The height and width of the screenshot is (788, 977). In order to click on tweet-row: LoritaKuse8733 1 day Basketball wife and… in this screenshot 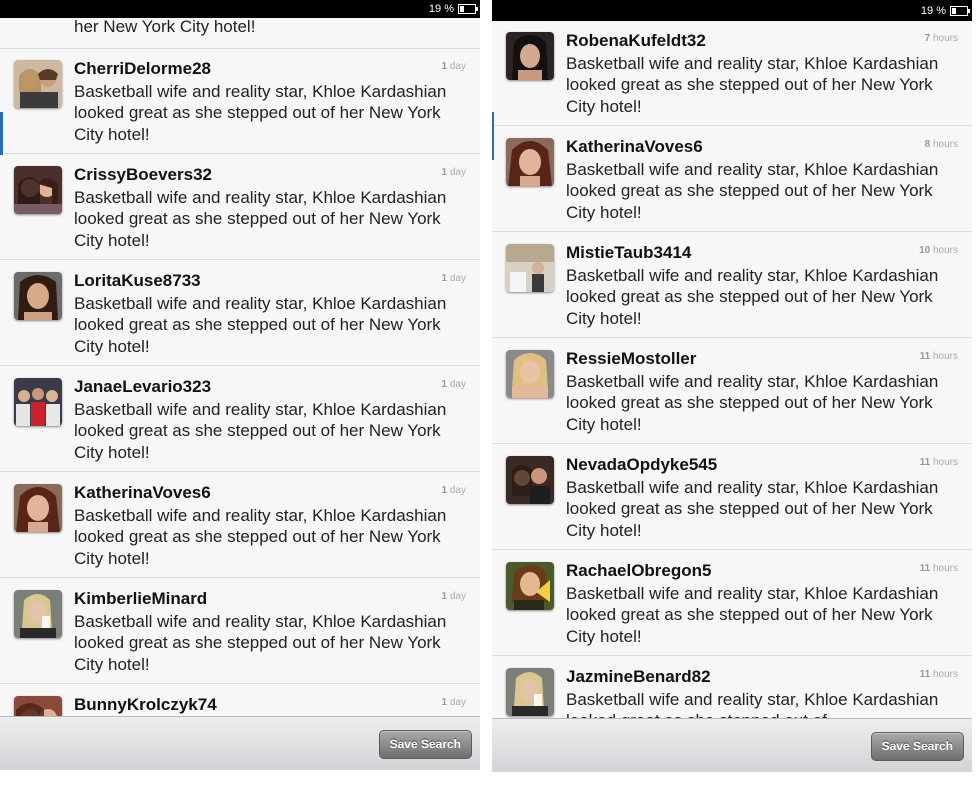, I will do `click(240, 313)`.